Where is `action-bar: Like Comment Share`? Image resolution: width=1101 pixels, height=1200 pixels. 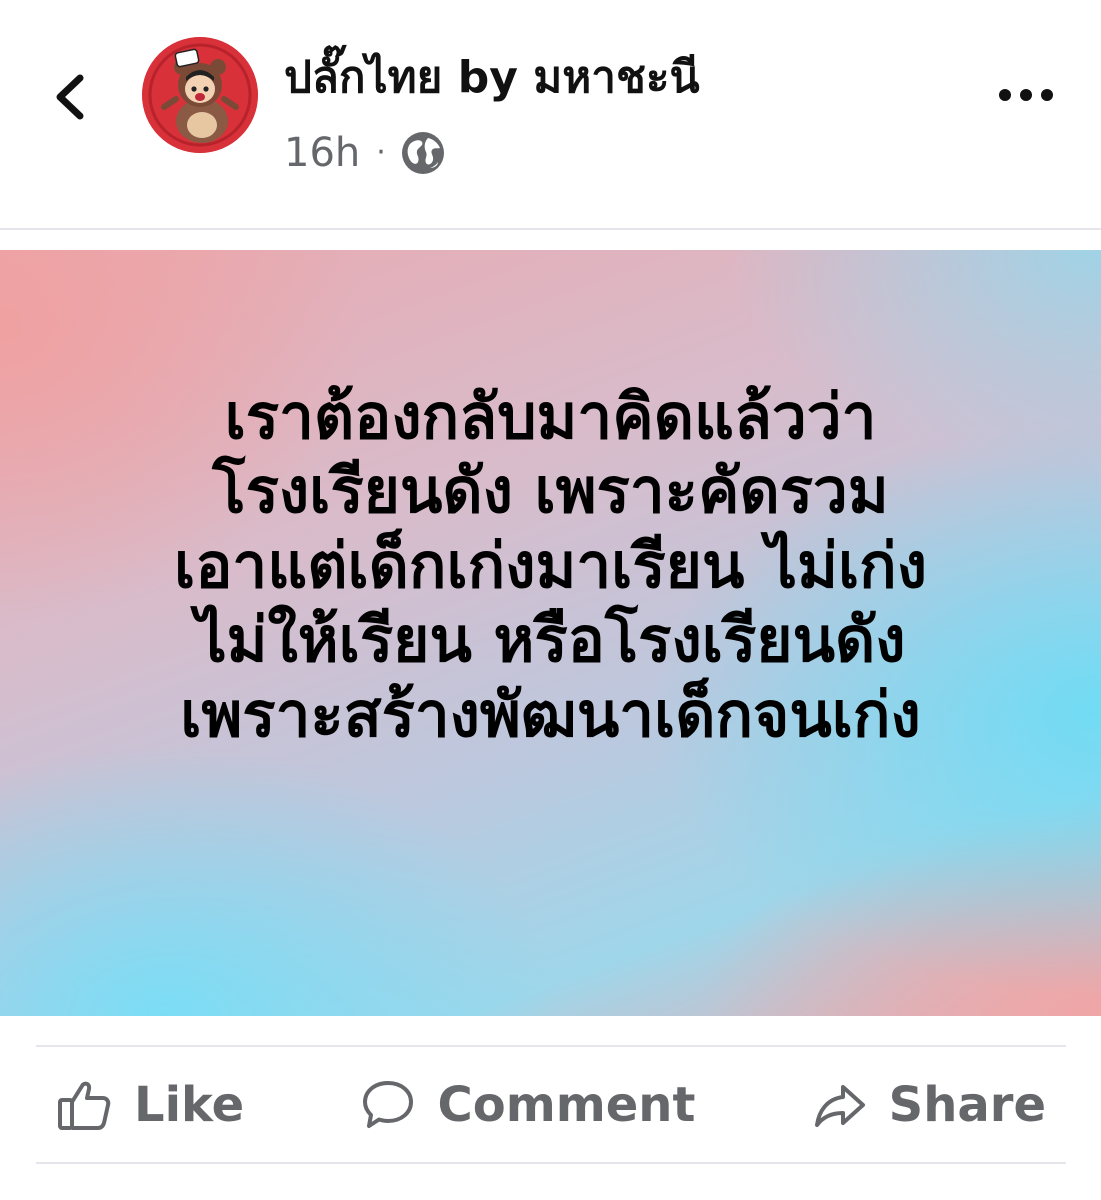 action-bar: Like Comment Share is located at coordinates (551, 1105).